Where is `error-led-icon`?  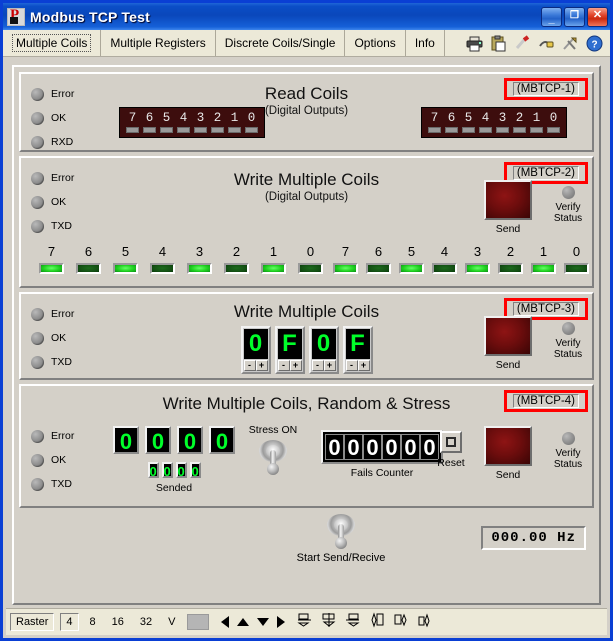
error-led-icon is located at coordinates (37, 436).